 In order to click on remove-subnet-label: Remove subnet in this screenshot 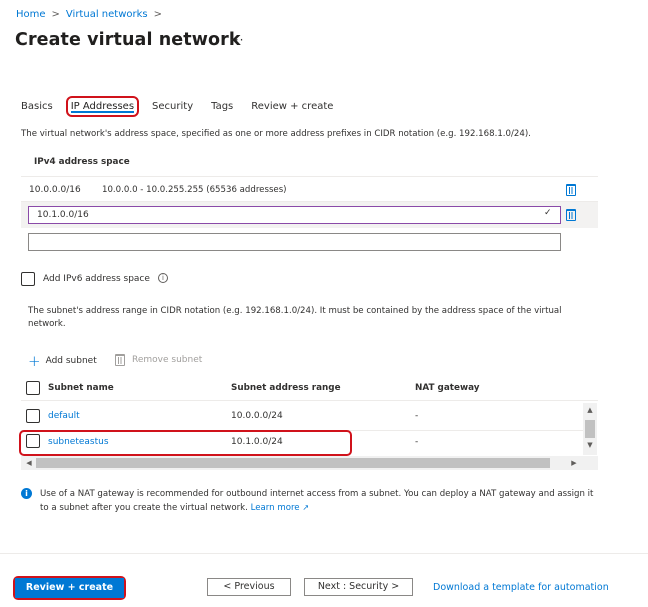, I will do `click(167, 360)`.